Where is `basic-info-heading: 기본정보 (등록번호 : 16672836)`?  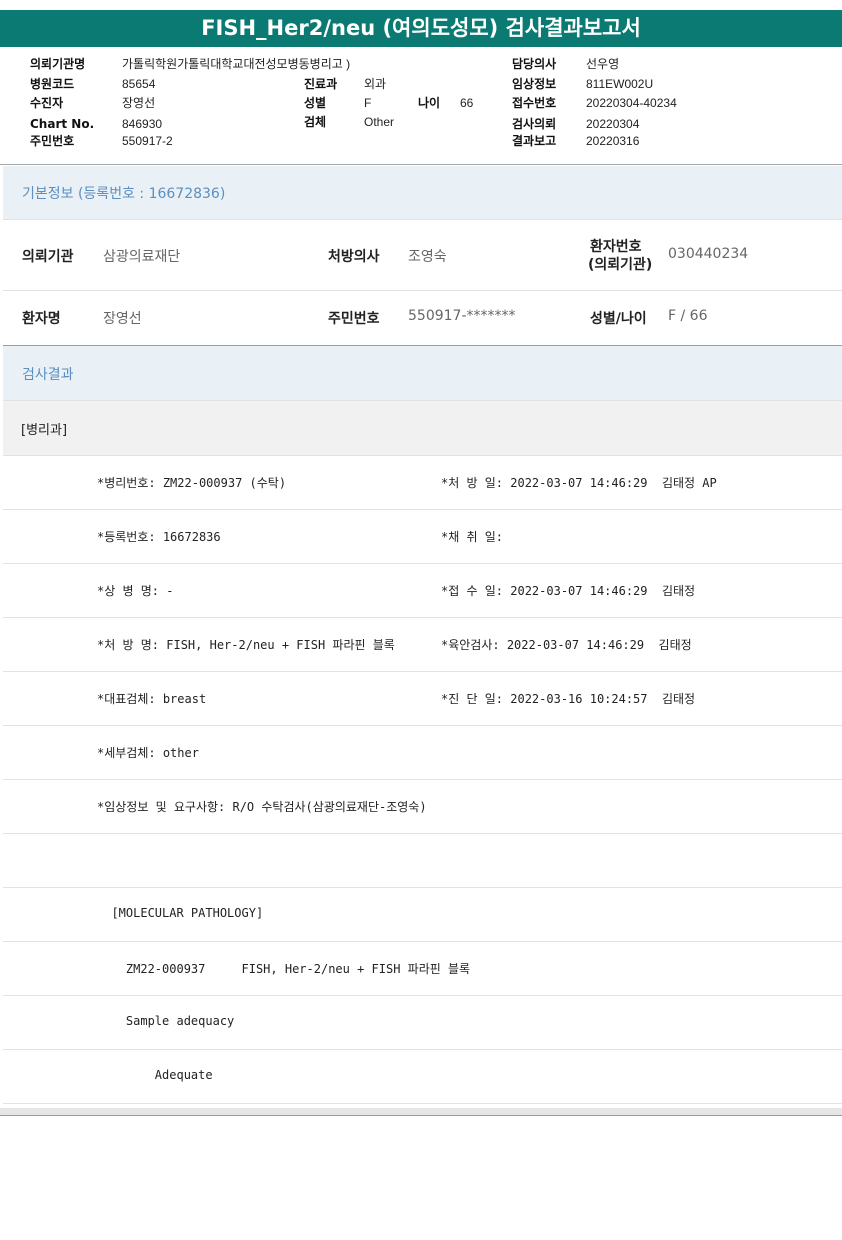 basic-info-heading: 기본정보 (등록번호 : 16672836) is located at coordinates (124, 194).